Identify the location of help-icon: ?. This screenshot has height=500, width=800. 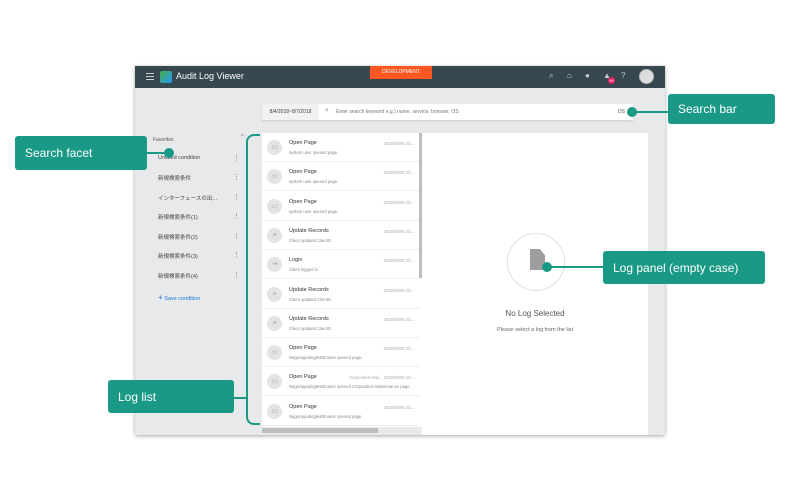
(623, 75).